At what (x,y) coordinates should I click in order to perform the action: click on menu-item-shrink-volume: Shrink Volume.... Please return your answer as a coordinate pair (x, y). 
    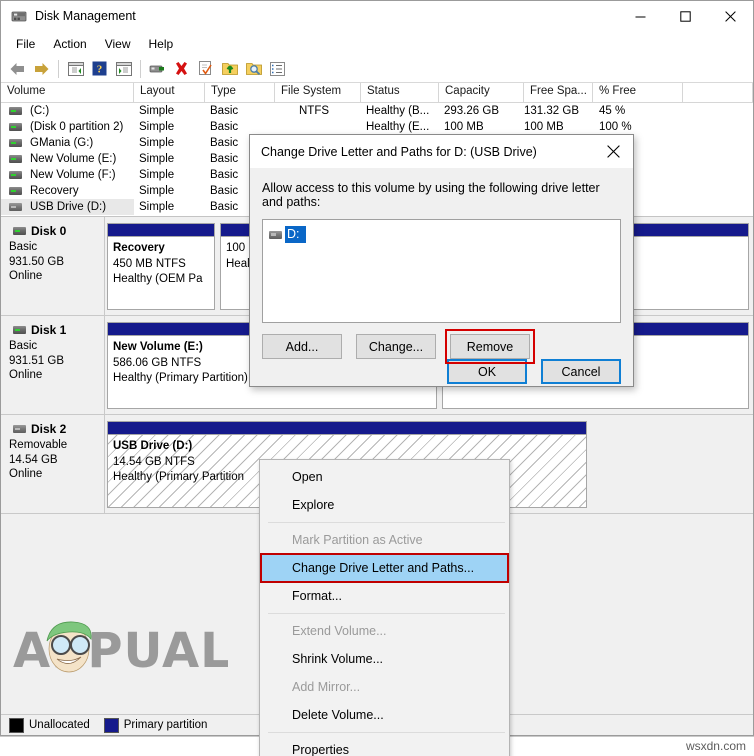
    Looking at the image, I should click on (384, 659).